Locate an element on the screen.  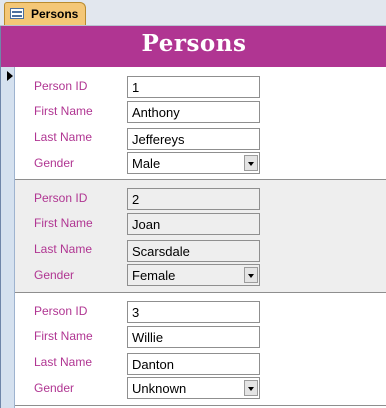
form-title: Persons is located at coordinates (194, 43).